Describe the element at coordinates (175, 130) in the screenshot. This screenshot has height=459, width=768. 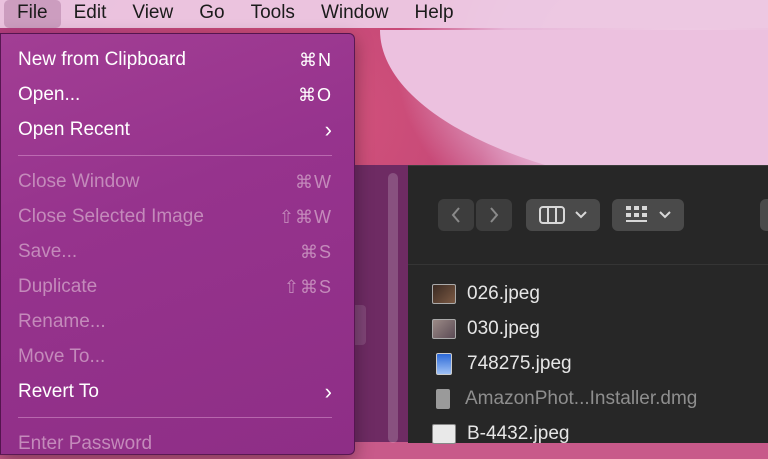
I see `menu-item-open-recent: Open Recent ›` at that location.